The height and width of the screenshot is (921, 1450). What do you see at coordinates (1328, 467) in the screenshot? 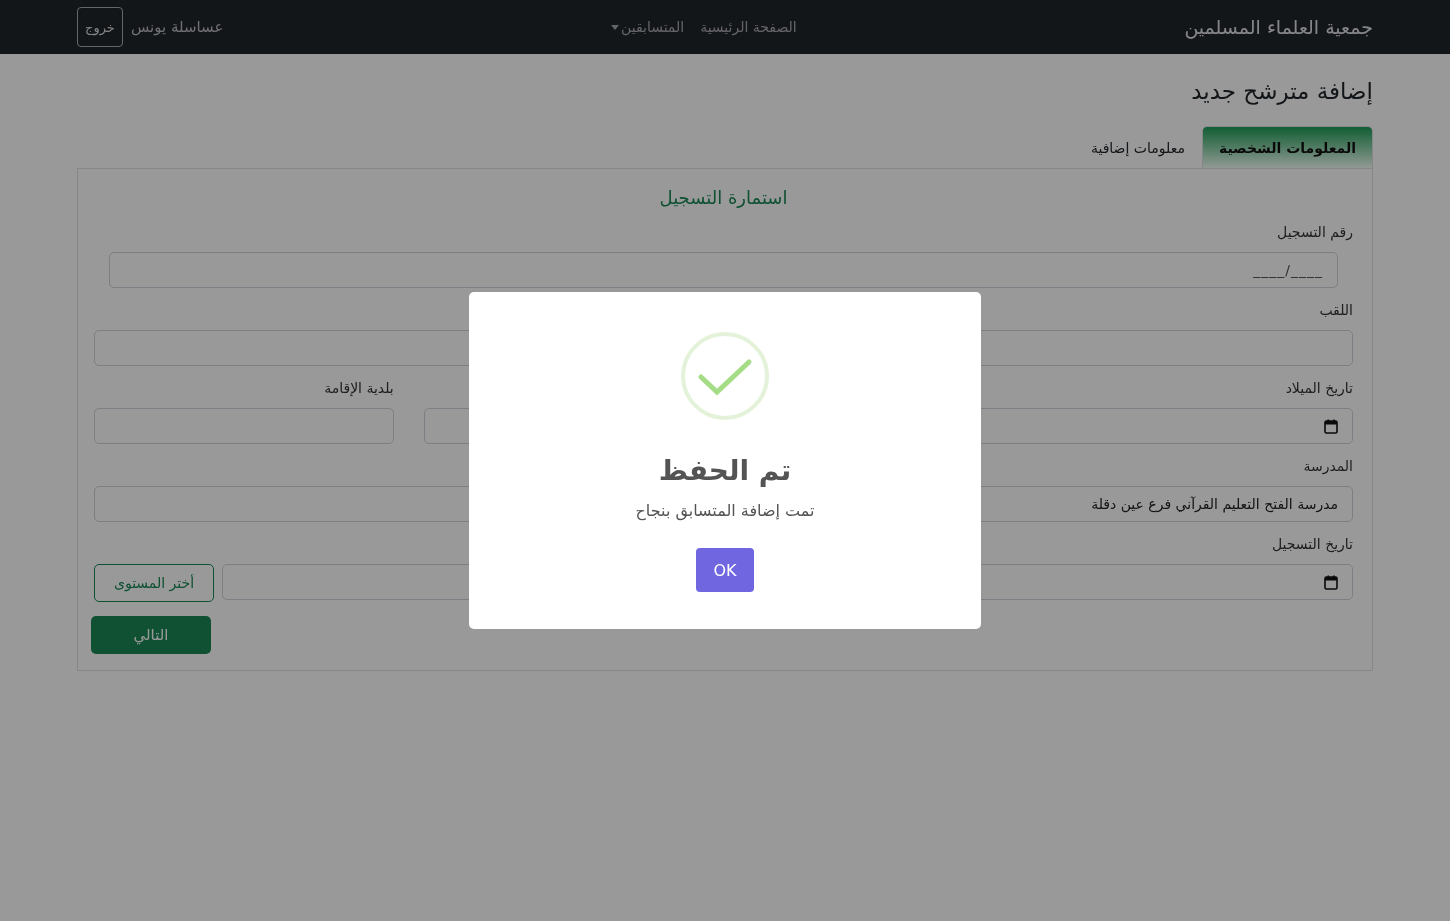
I see `field-label: المدرسة` at bounding box center [1328, 467].